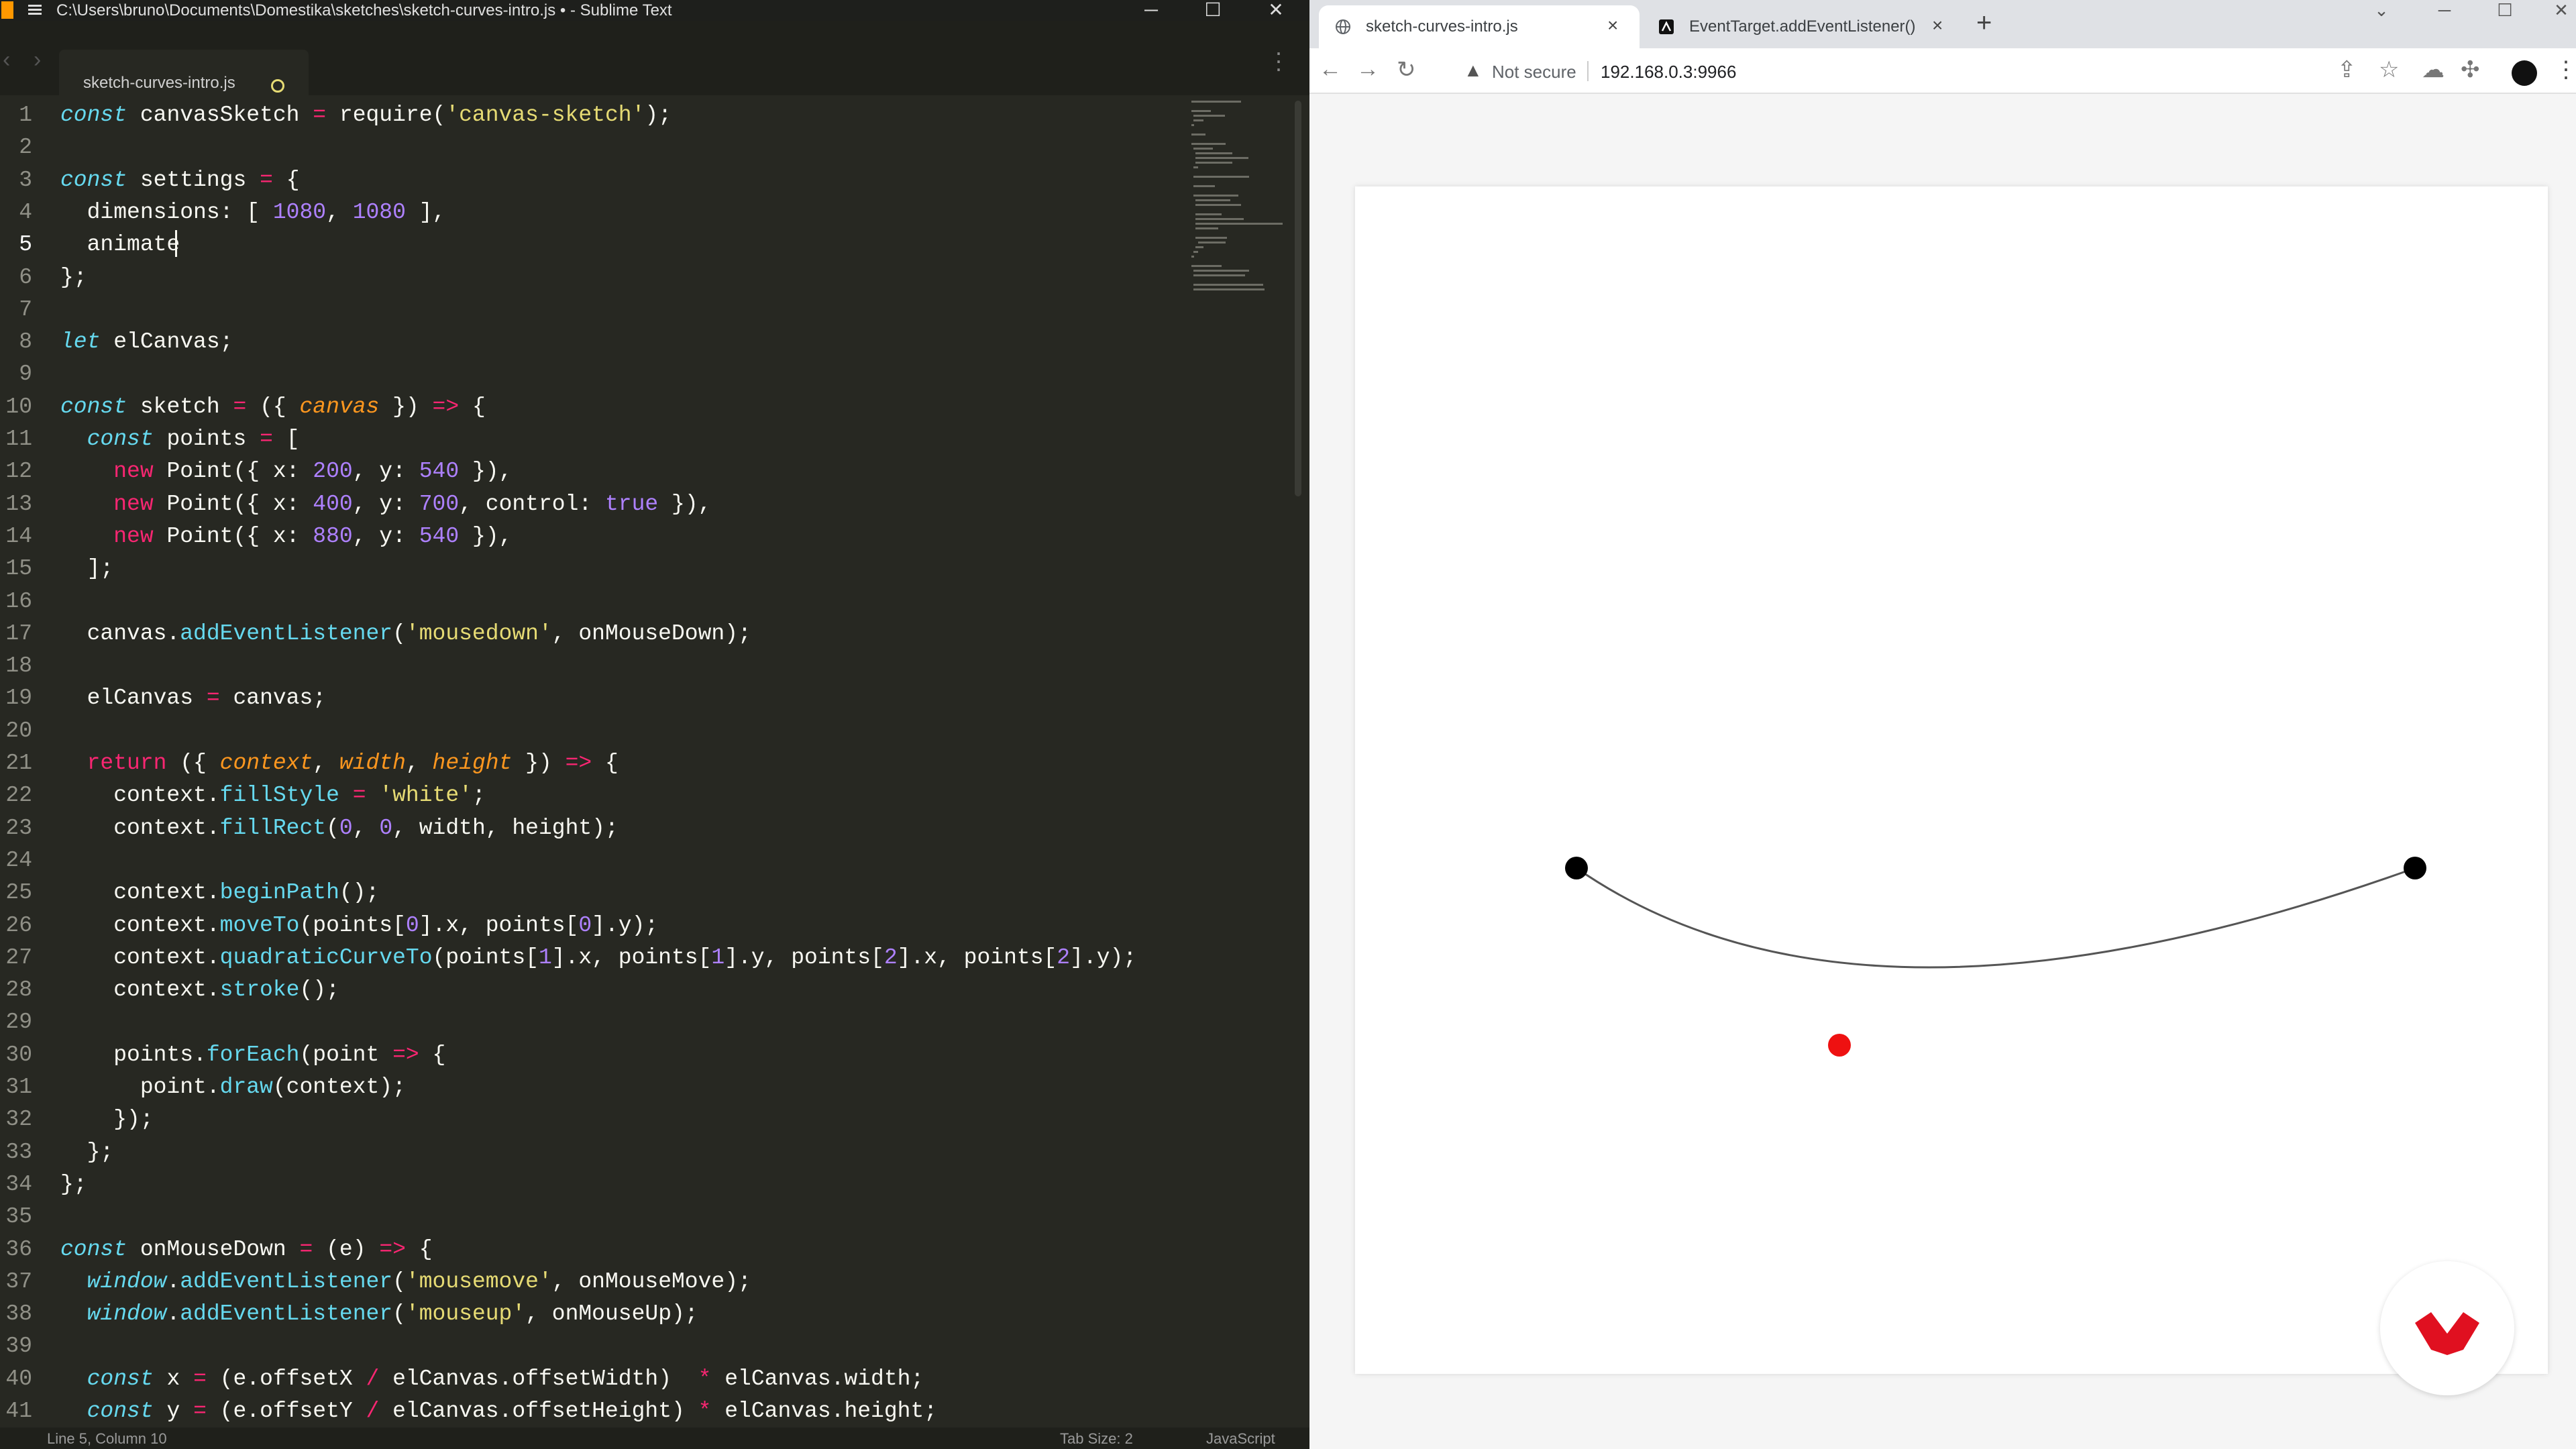 This screenshot has height=1449, width=2576. Describe the element at coordinates (18, 1119) in the screenshot. I see `line-number: 32` at that location.